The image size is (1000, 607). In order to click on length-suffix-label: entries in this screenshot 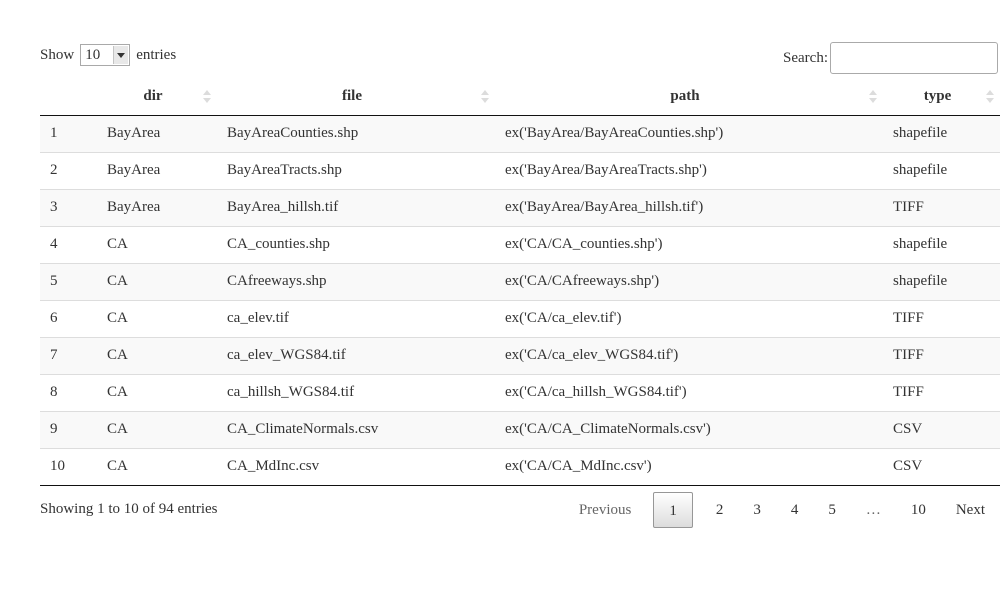, I will do `click(156, 55)`.